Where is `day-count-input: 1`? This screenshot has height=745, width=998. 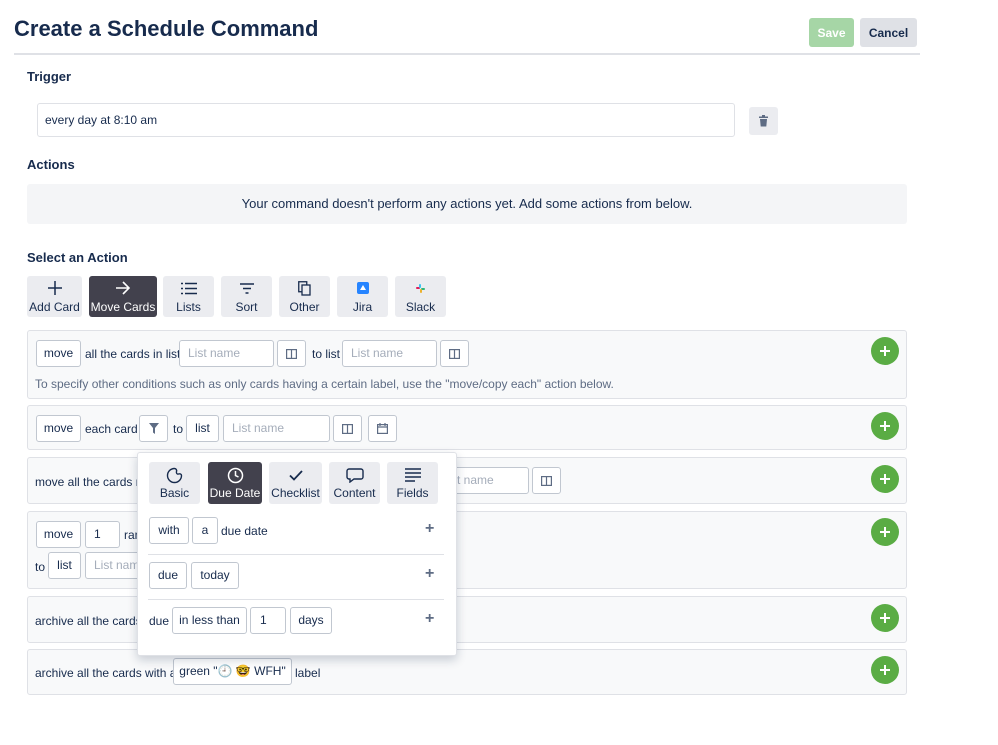 day-count-input: 1 is located at coordinates (268, 620).